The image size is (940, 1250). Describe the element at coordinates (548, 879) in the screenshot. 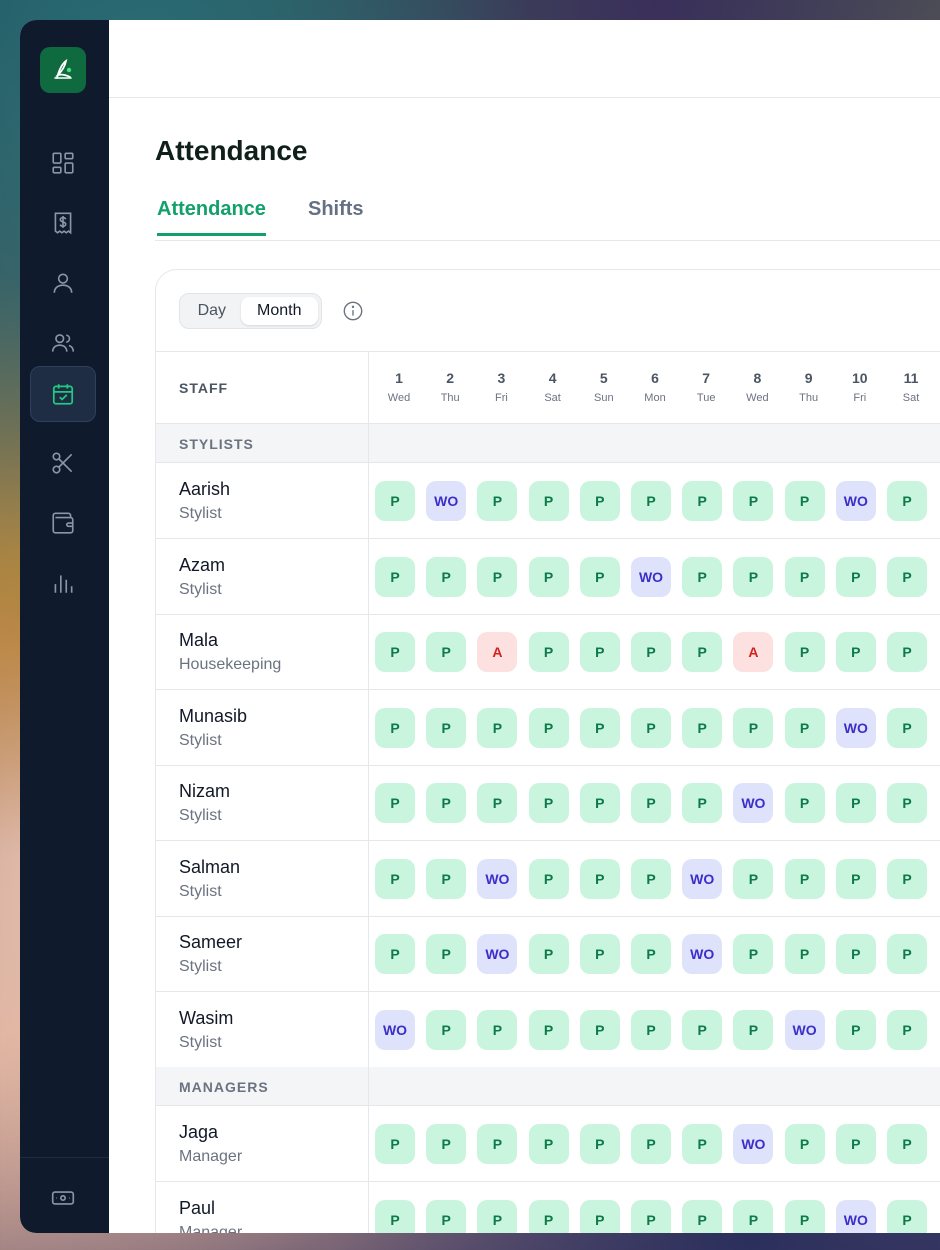

I see `staff-row: Salman Stylist P P WO P P P WO P P P P` at that location.